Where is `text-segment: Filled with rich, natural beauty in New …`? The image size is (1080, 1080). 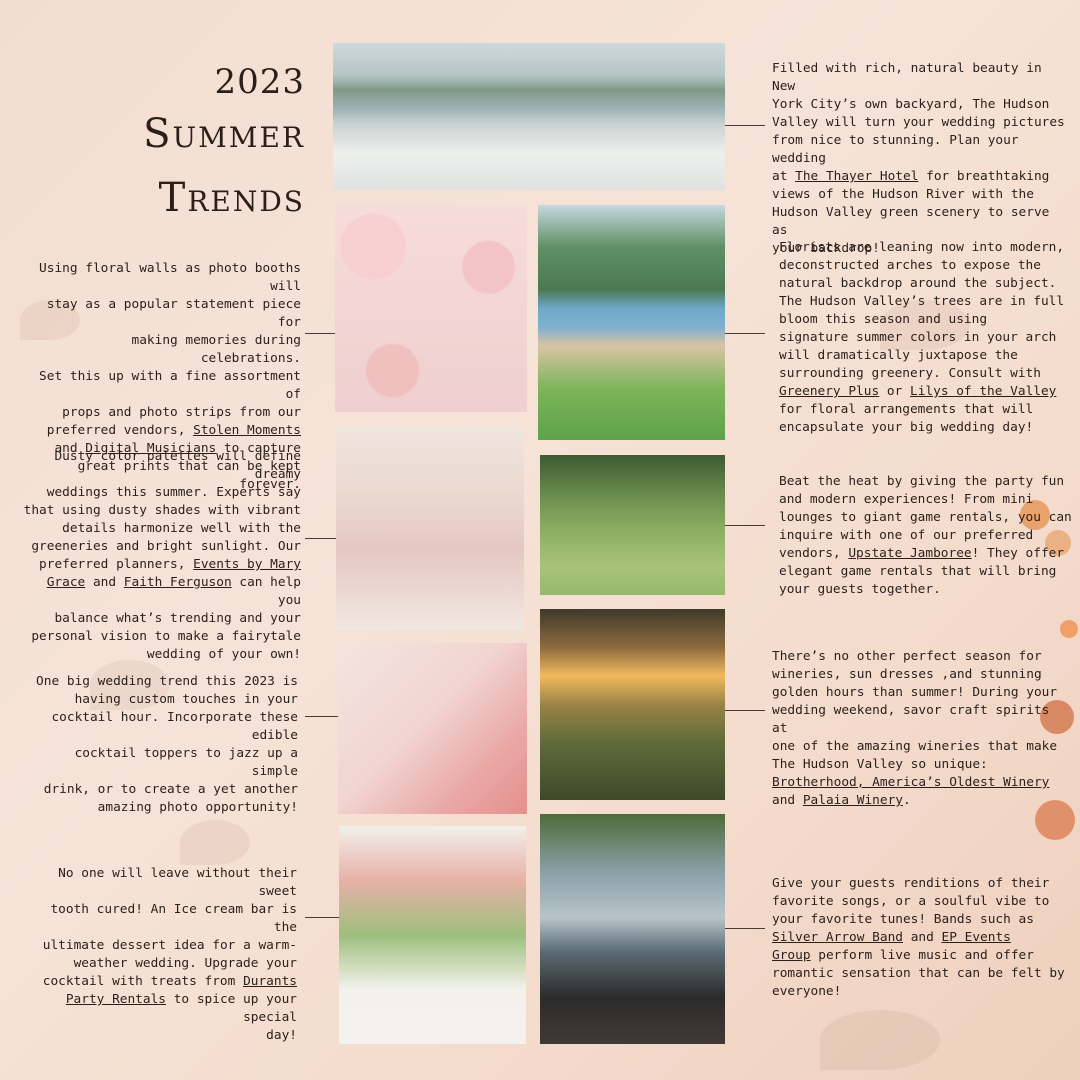
text-segment: Filled with rich, natural beauty in New … is located at coordinates (918, 122).